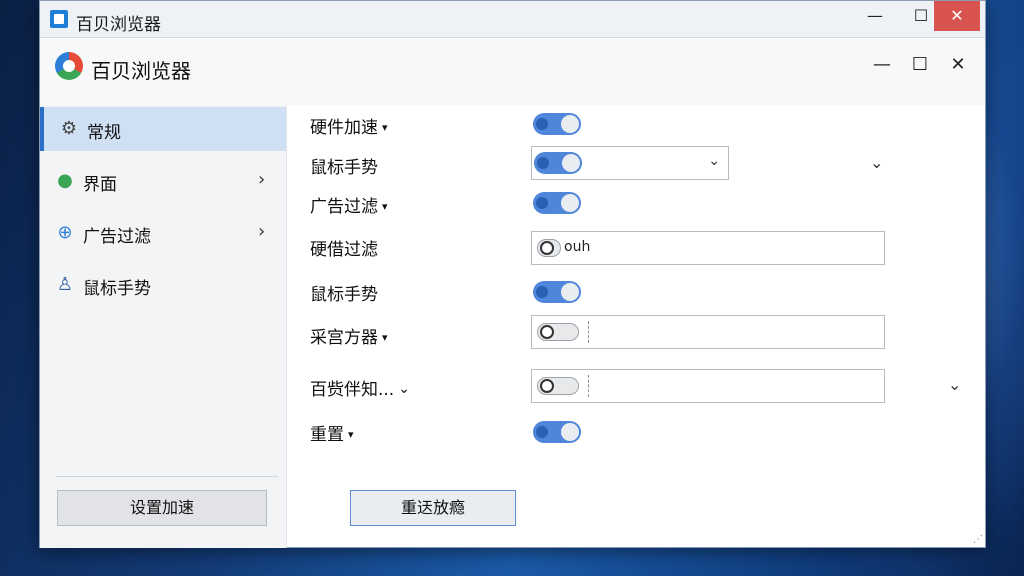 The height and width of the screenshot is (576, 1024). Describe the element at coordinates (875, 16) in the screenshot. I see `minimize-button: —` at that location.